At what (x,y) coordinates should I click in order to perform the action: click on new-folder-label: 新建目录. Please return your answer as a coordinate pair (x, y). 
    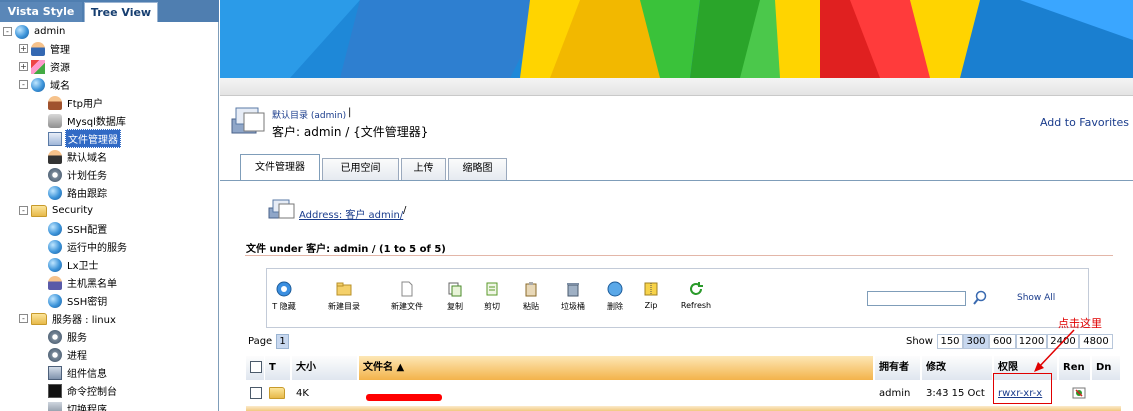
    Looking at the image, I should click on (344, 306).